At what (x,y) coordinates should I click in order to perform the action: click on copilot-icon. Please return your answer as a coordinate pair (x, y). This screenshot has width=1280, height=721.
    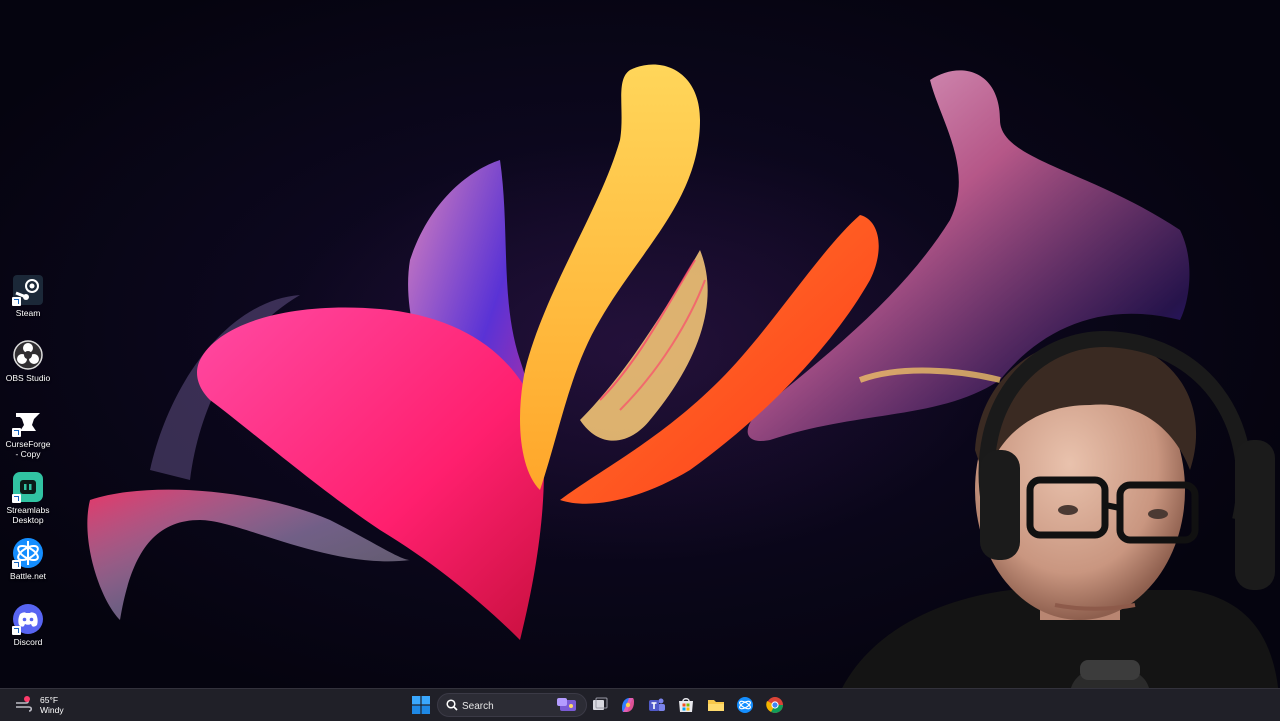
    Looking at the image, I should click on (628, 705).